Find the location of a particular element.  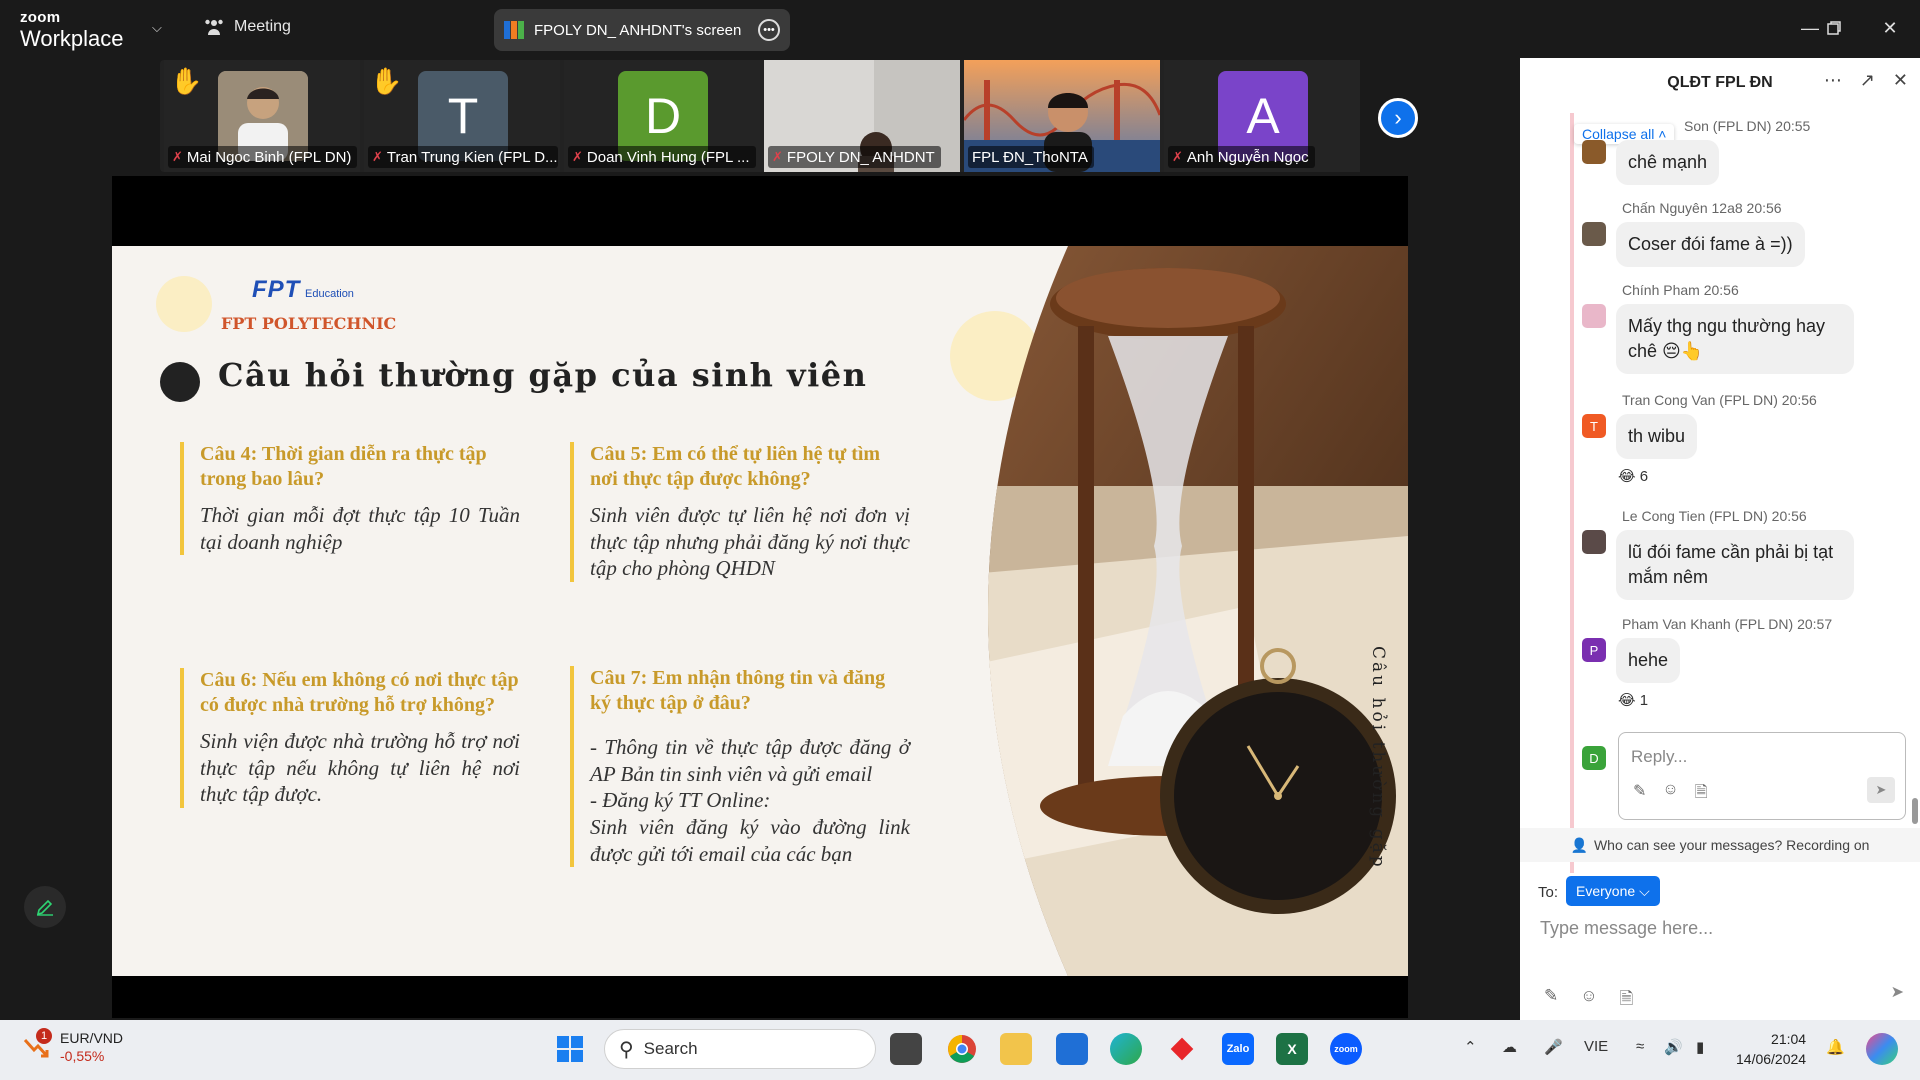

notification-bell-icon: 🔔 is located at coordinates (1835, 1047).